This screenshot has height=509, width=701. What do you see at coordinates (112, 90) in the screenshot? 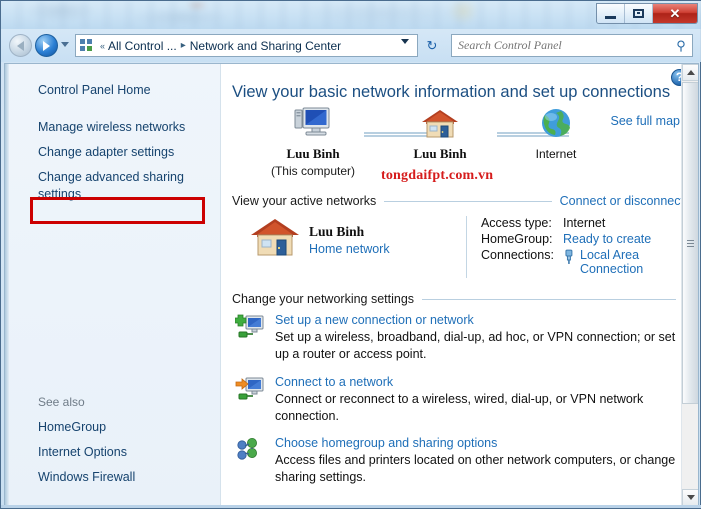
I see `sidebar-item-control-panel-home: Control Panel Home` at bounding box center [112, 90].